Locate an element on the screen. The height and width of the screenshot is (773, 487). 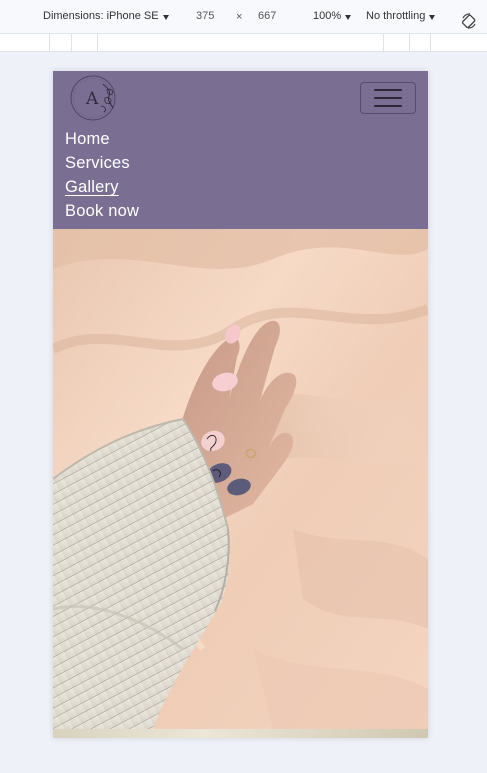
throttling-select: No throttling is located at coordinates (401, 16).